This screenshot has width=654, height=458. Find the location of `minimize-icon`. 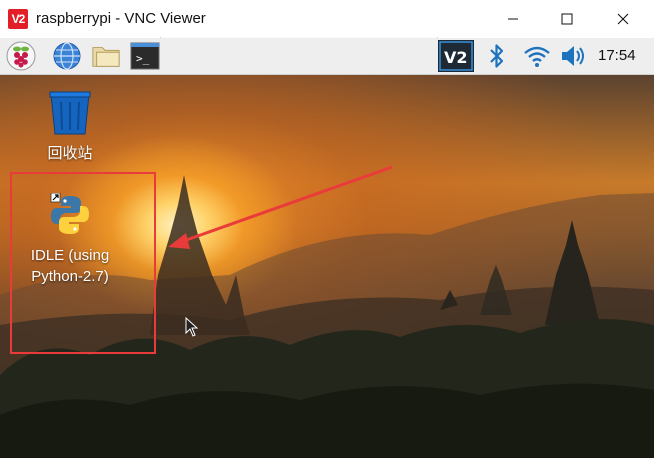

minimize-icon is located at coordinates (513, 19).